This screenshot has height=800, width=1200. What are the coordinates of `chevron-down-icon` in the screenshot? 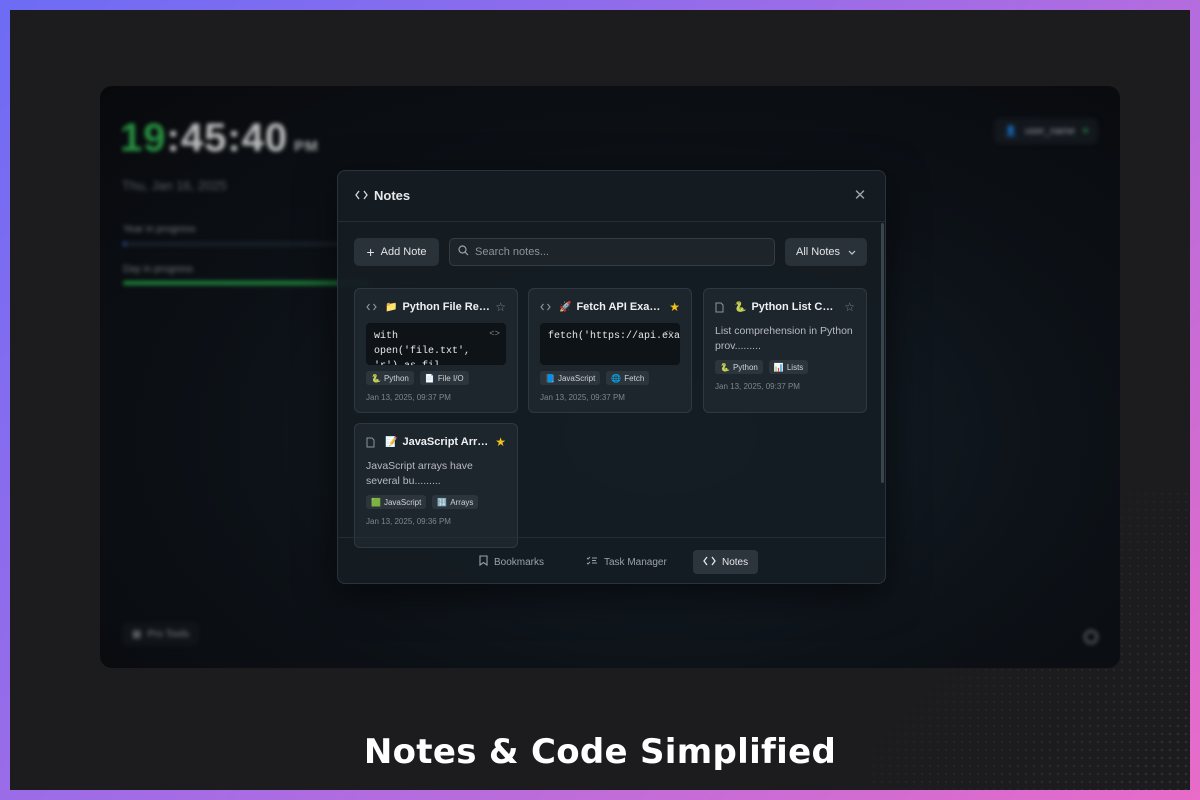 It's located at (852, 252).